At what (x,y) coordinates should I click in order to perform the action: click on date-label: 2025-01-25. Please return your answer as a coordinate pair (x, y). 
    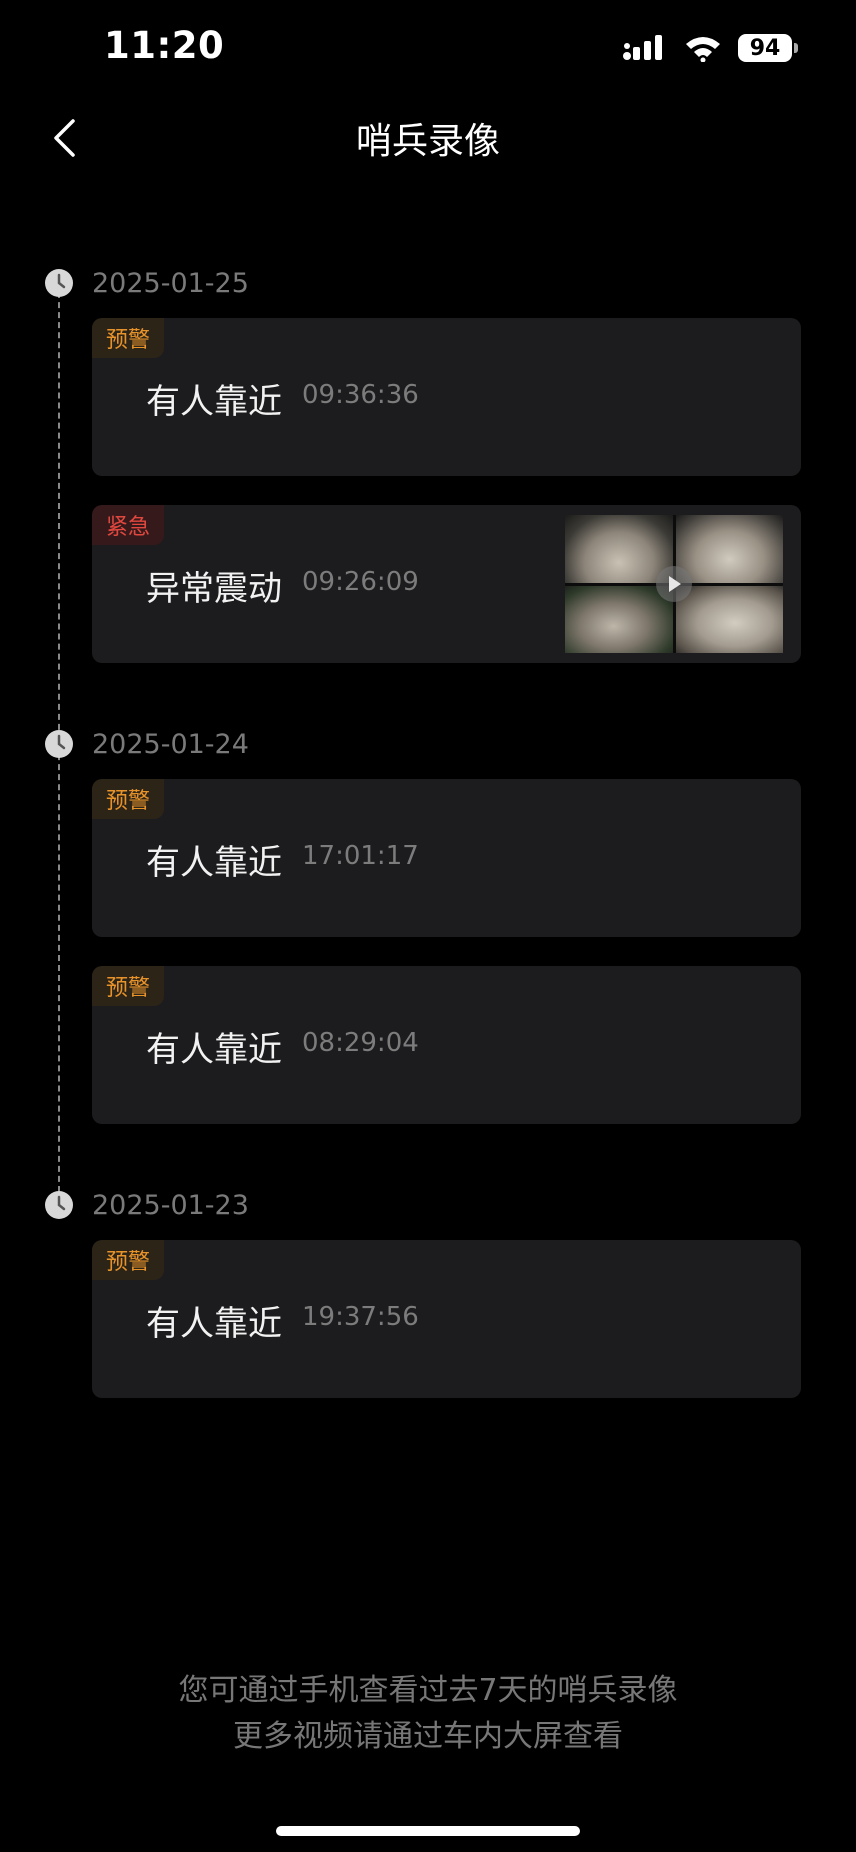
    Looking at the image, I should click on (170, 283).